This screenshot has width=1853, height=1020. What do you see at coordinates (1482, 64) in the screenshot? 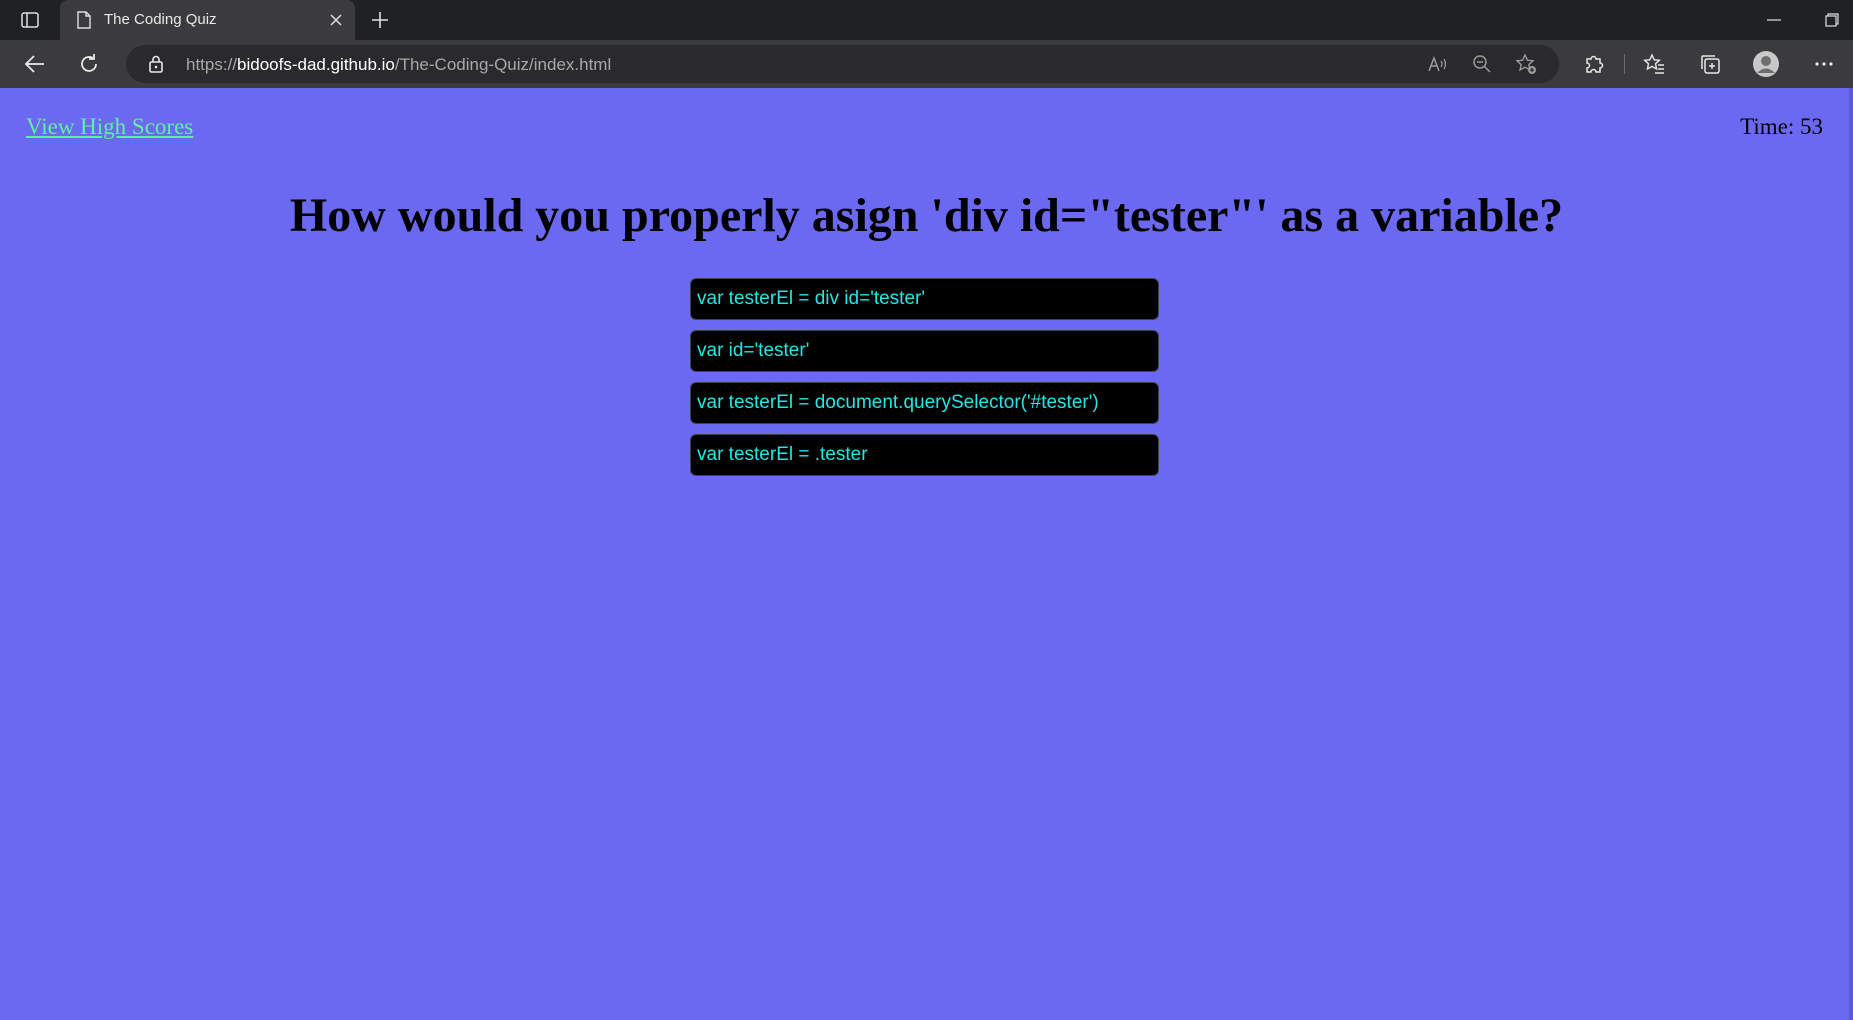
I see `zoom-out-icon` at bounding box center [1482, 64].